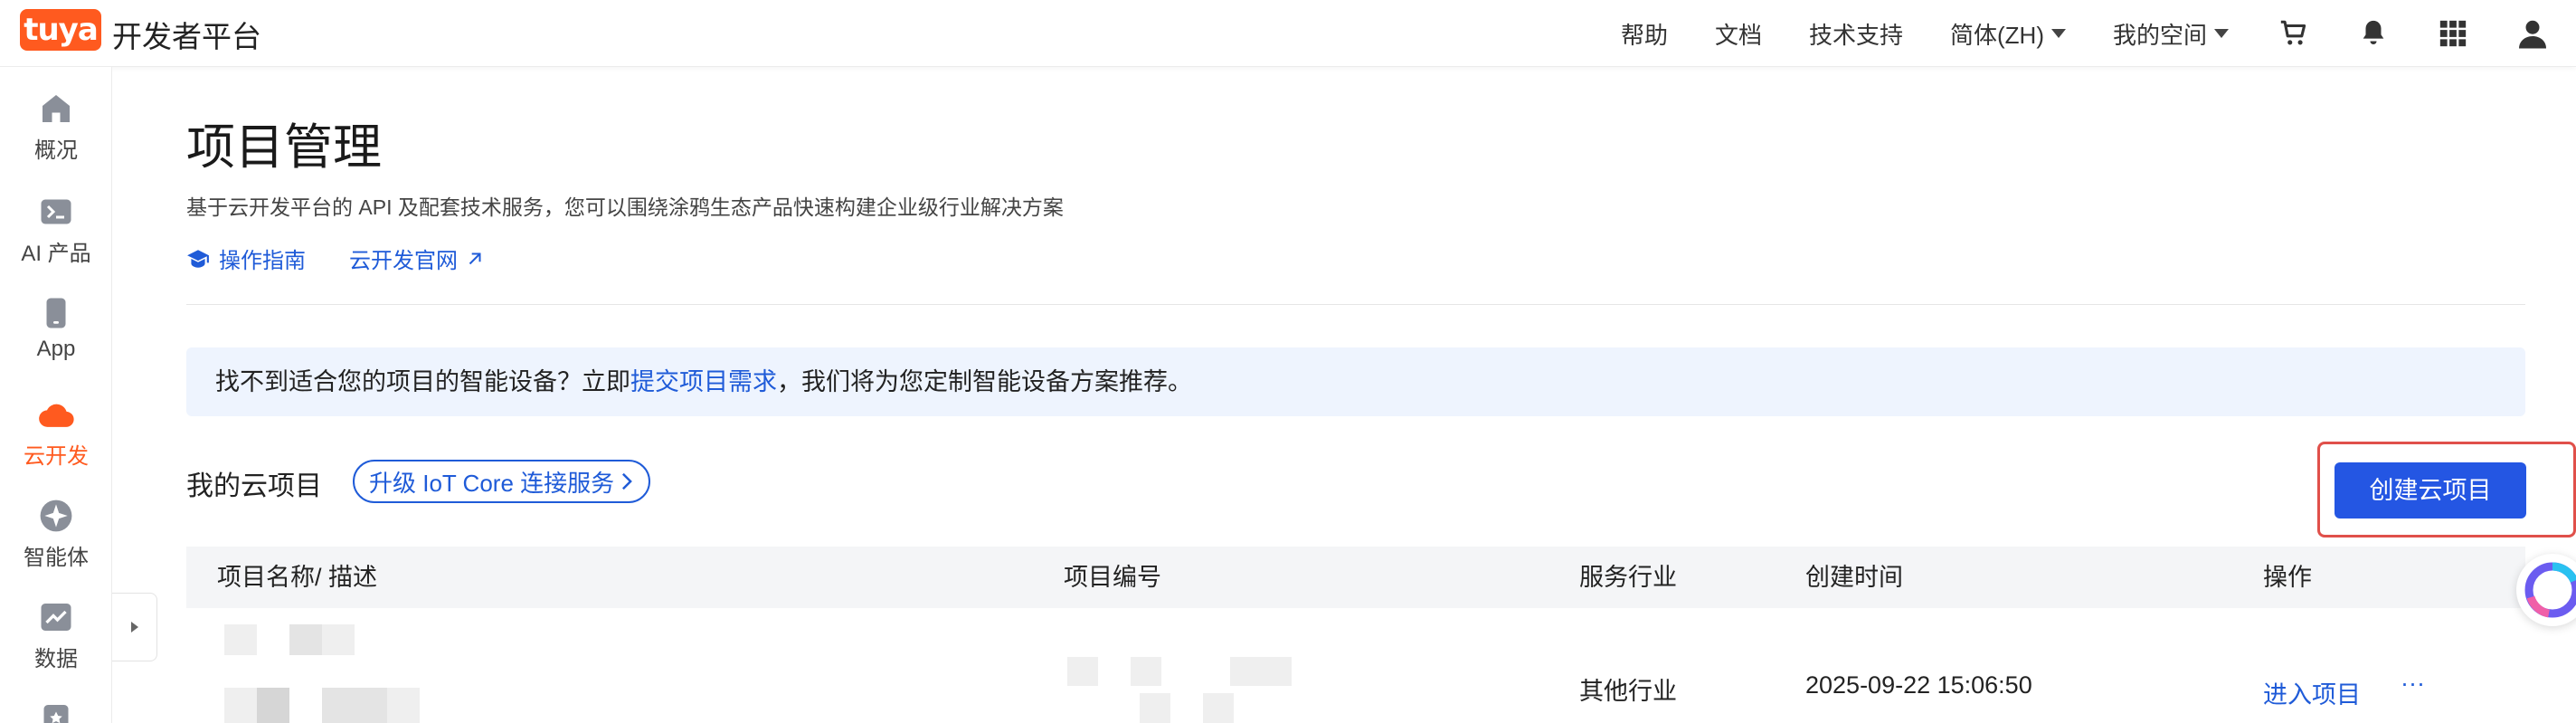 Image resolution: width=2576 pixels, height=723 pixels. What do you see at coordinates (56, 617) in the screenshot?
I see `chart-icon` at bounding box center [56, 617].